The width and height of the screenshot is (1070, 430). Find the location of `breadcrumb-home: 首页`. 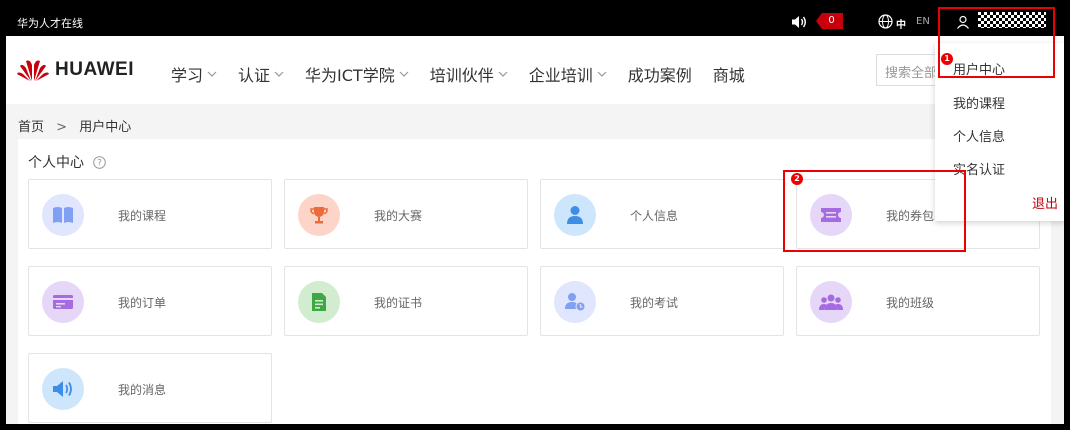

breadcrumb-home: 首页 is located at coordinates (31, 127).